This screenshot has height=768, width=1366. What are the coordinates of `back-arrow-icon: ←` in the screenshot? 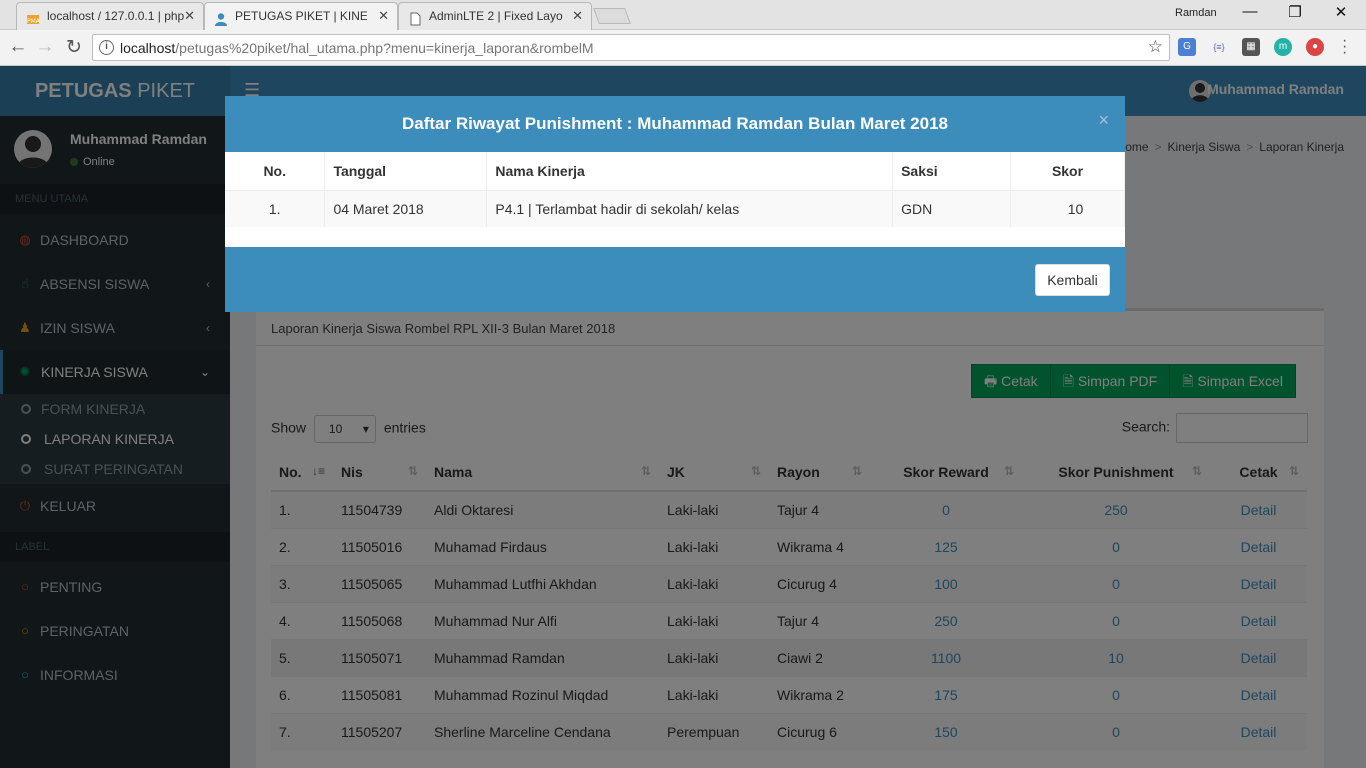 It's located at (18, 47).